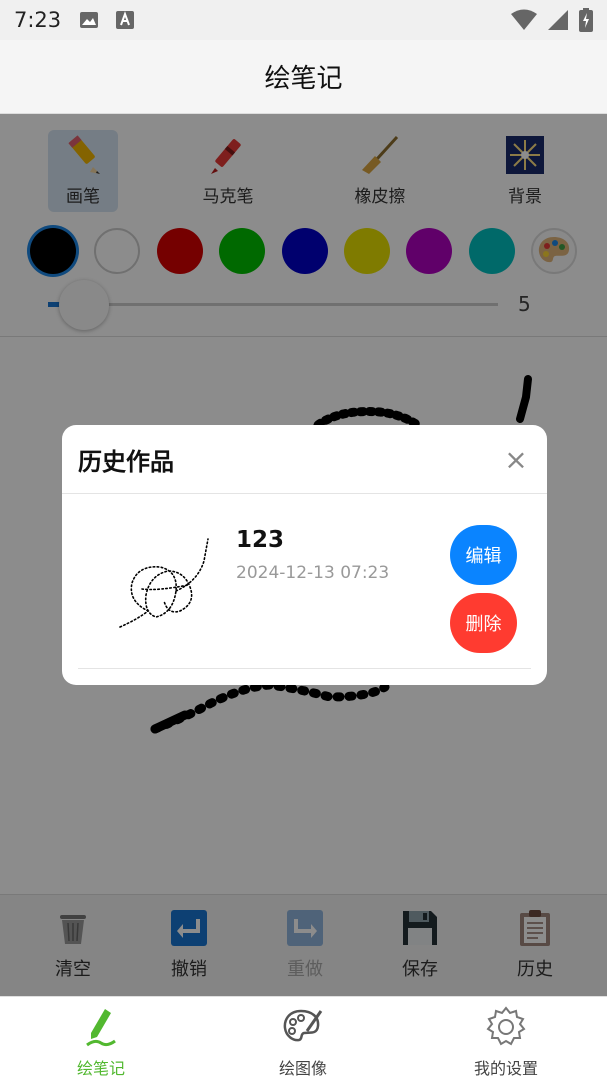  Describe the element at coordinates (524, 19) in the screenshot. I see `wifi-icon` at that location.